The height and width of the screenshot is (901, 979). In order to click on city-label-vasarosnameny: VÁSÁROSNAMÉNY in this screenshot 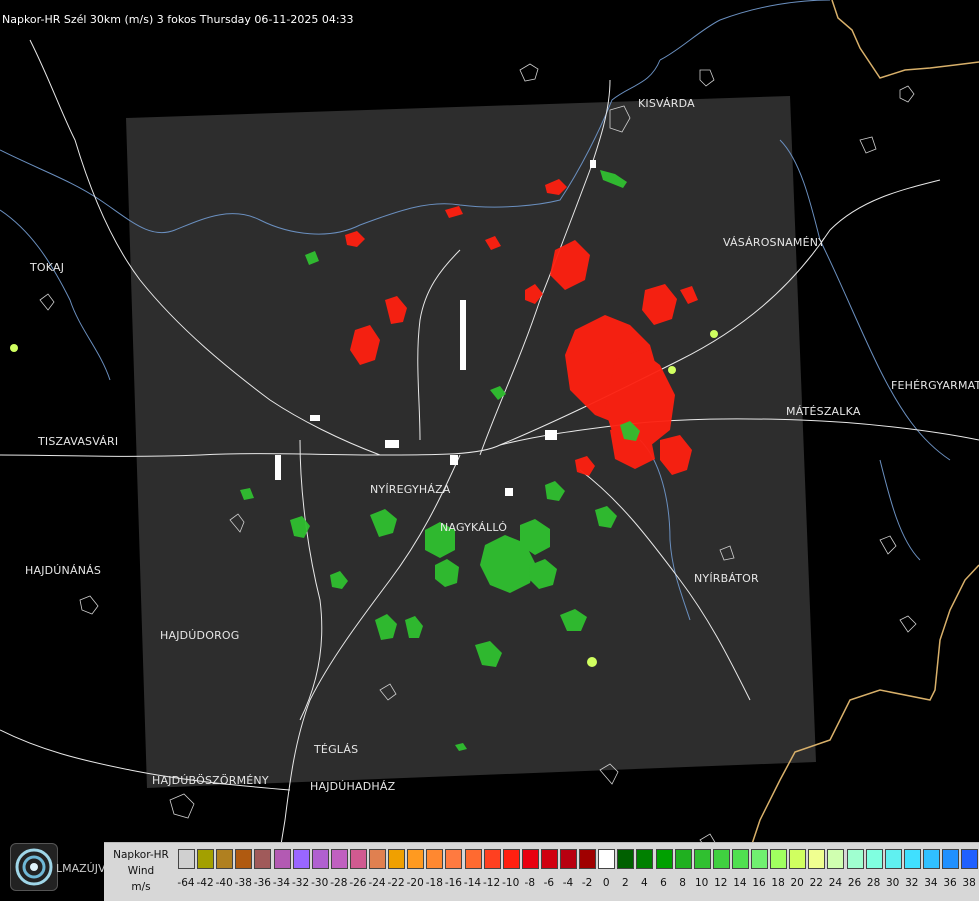, I will do `click(774, 242)`.